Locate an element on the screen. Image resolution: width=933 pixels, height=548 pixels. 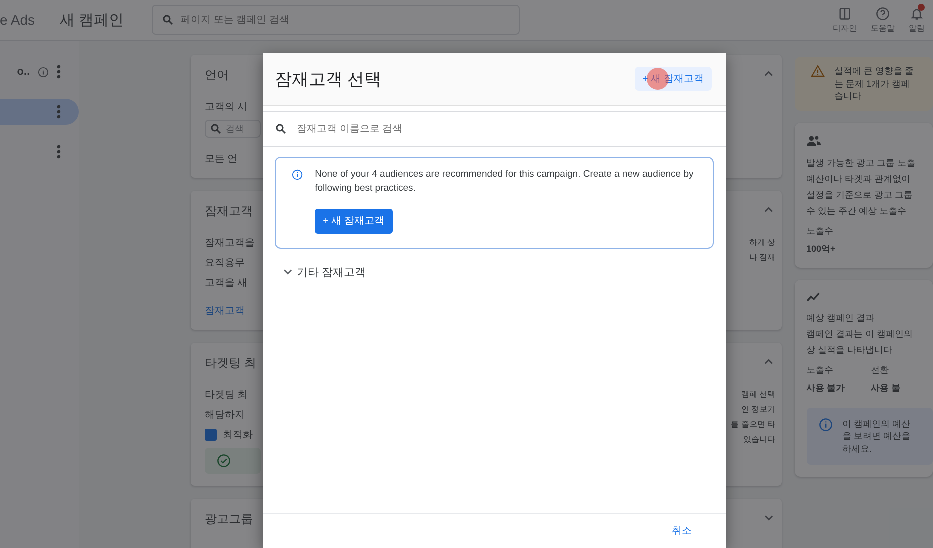
cancel-button: 취소 is located at coordinates (682, 531).